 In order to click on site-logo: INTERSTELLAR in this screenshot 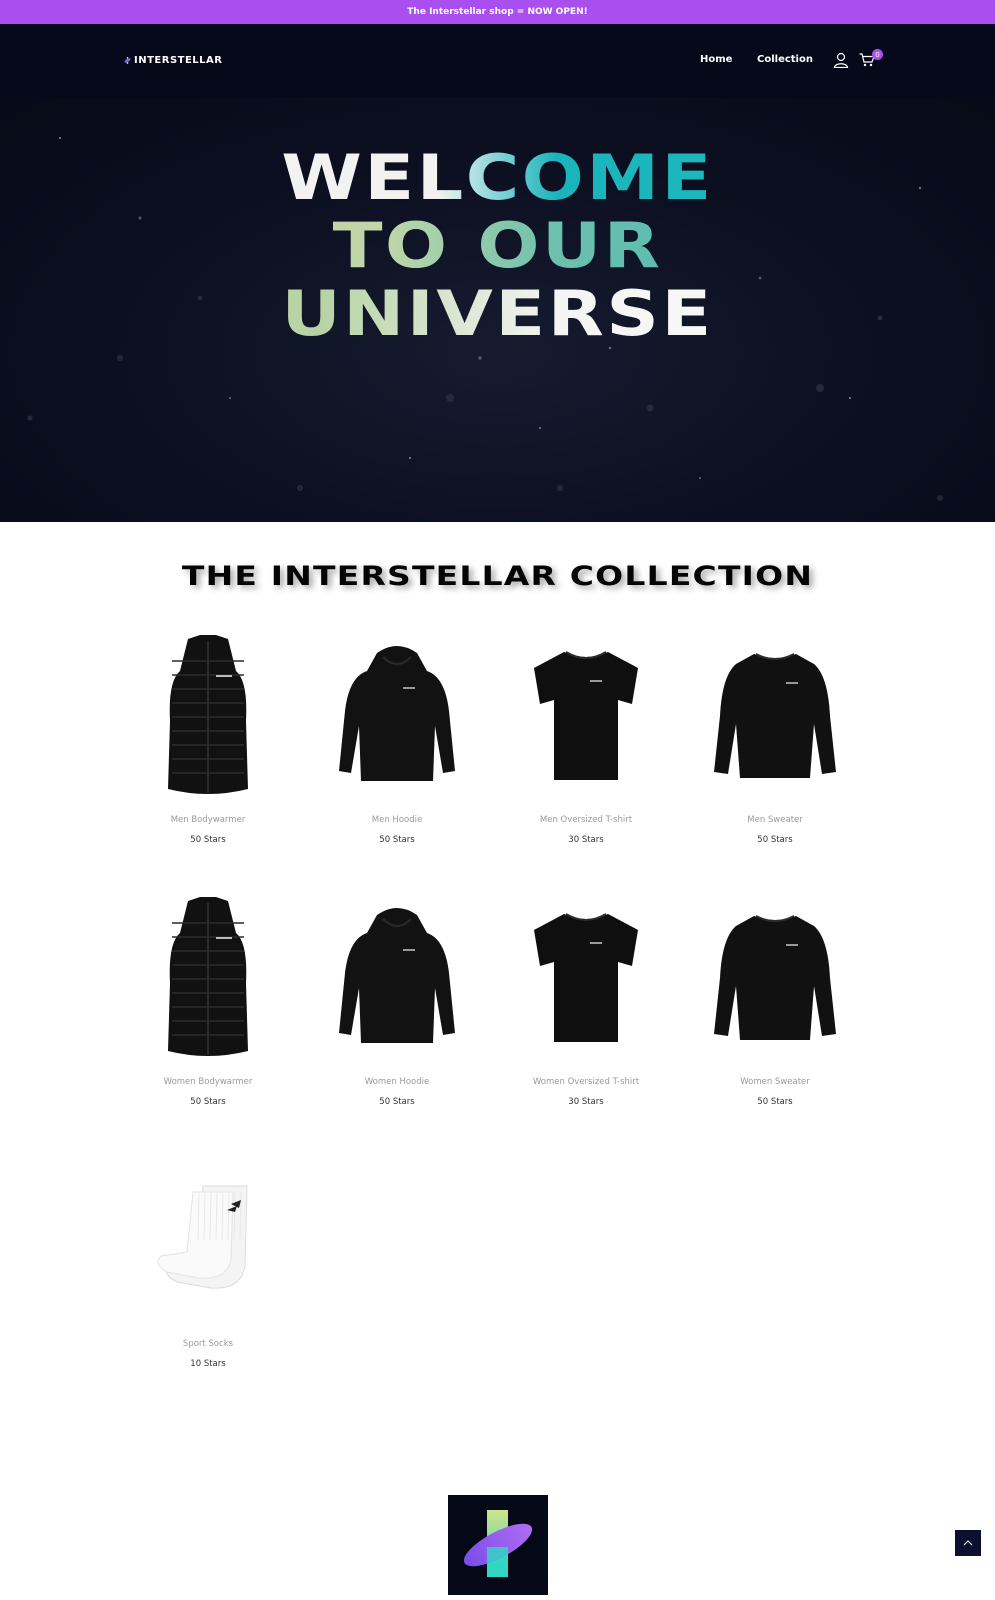, I will do `click(173, 60)`.